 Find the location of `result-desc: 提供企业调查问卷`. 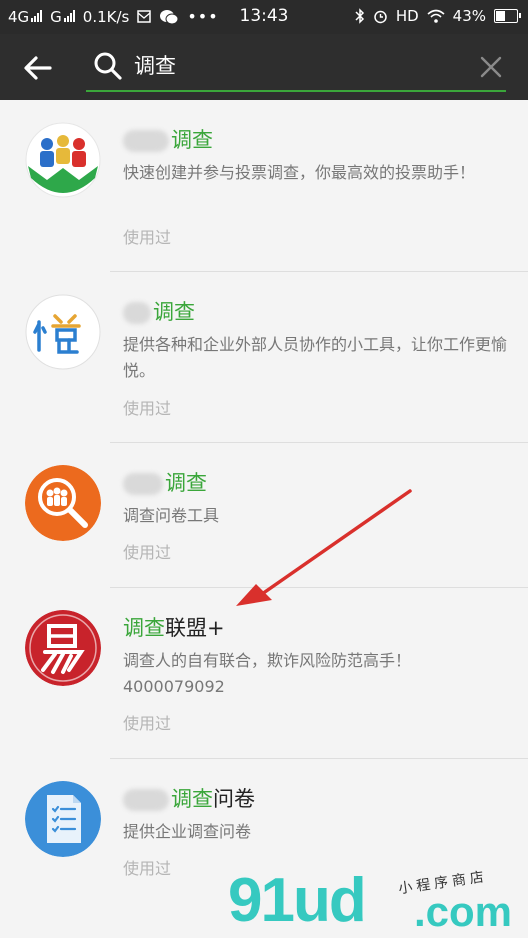

result-desc: 提供企业调查问卷 is located at coordinates (187, 831).